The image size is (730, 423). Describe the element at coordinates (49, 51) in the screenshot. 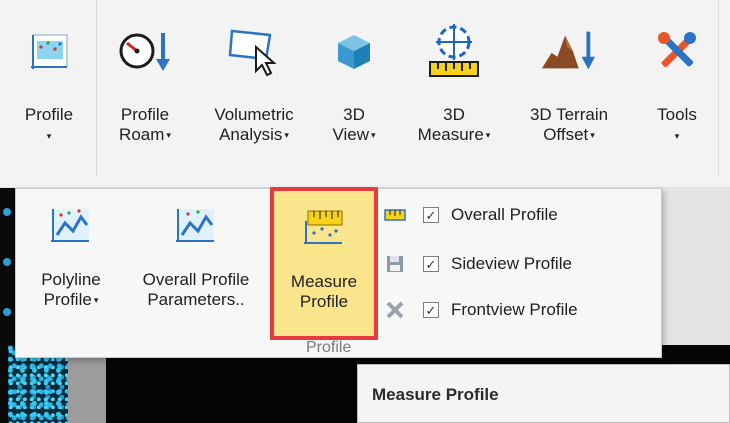

I see `profile-chart-icon` at that location.